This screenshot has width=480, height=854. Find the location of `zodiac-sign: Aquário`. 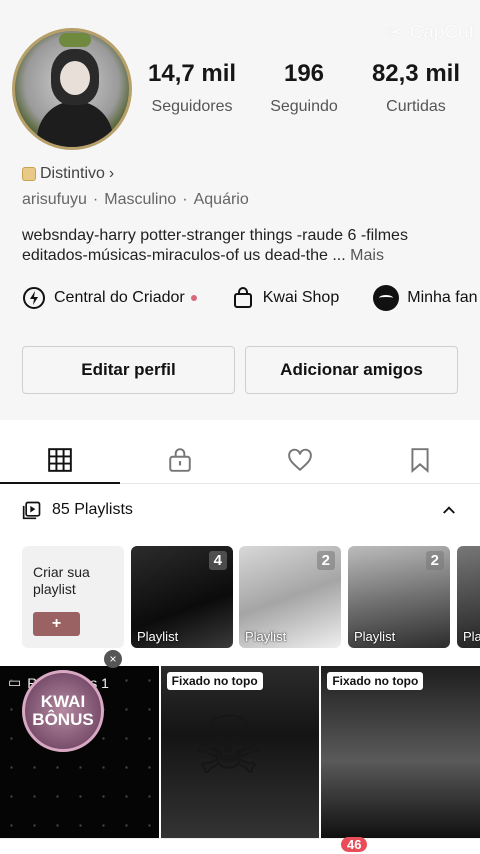

zodiac-sign: Aquário is located at coordinates (221, 199).